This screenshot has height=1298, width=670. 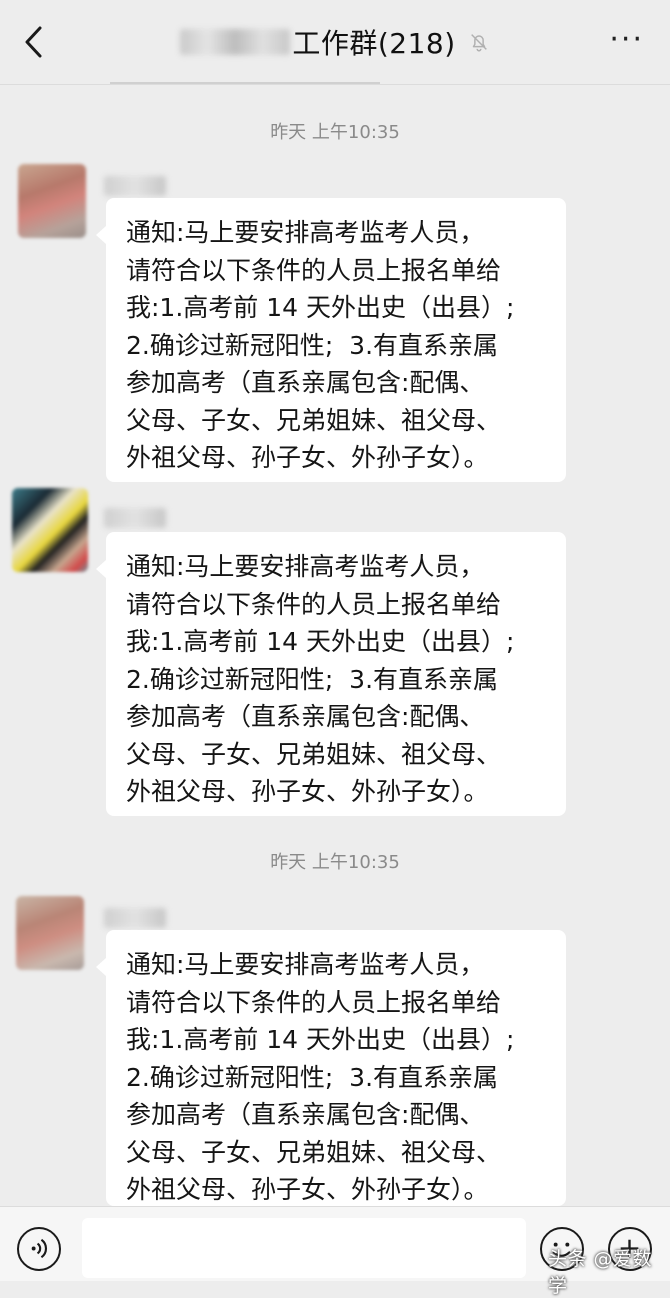 I want to click on voice-input-button, so click(x=39, y=1249).